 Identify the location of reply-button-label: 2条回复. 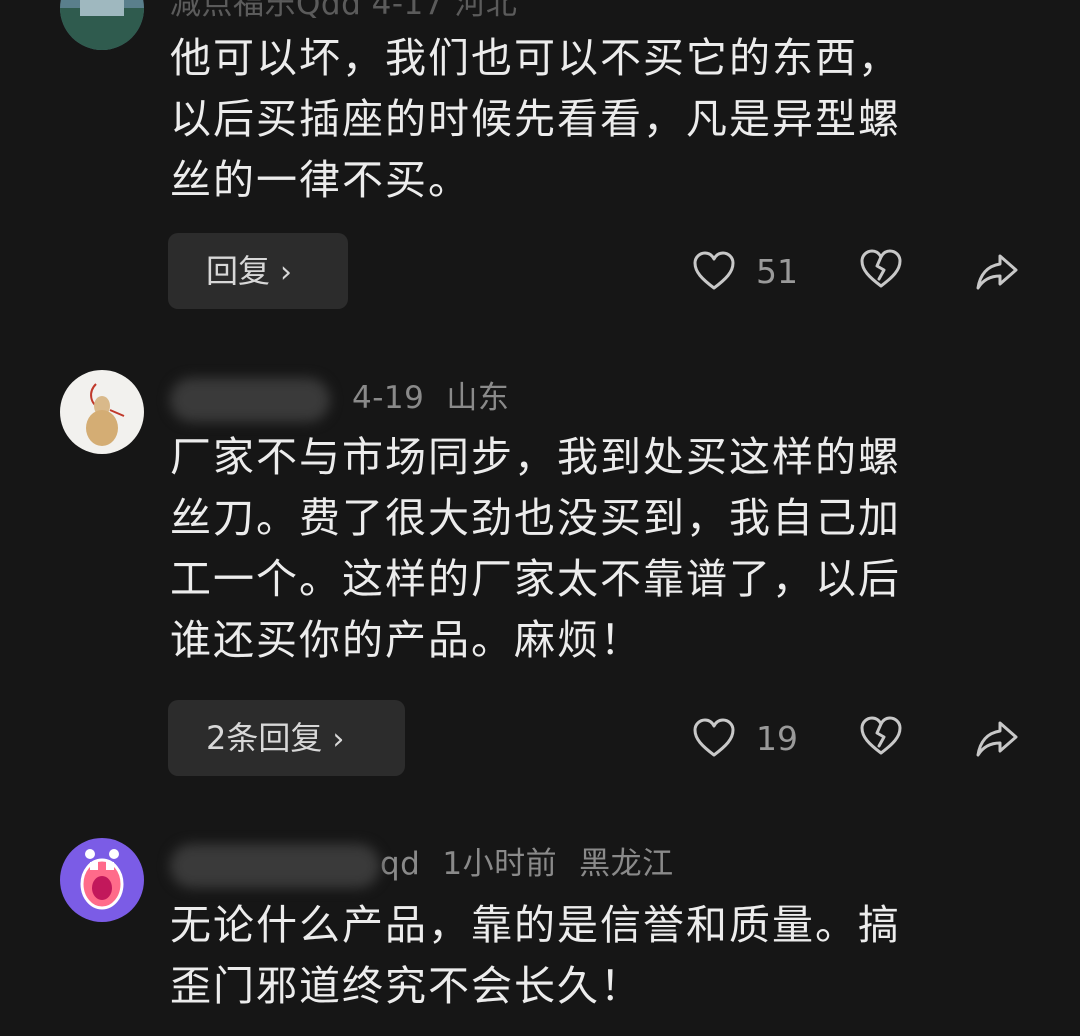
(264, 738).